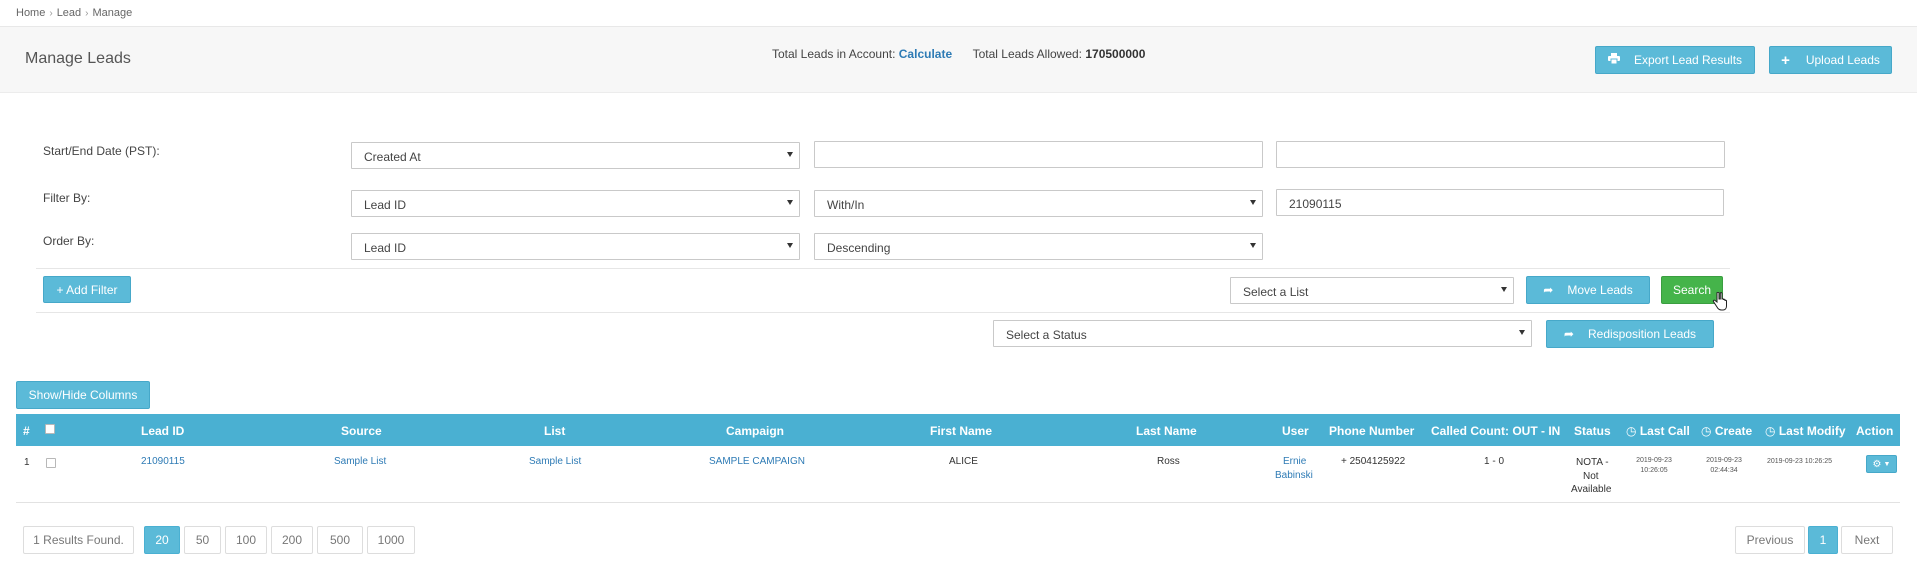 The width and height of the screenshot is (1917, 566). What do you see at coordinates (83, 395) in the screenshot?
I see `show-hide-columns-button: Show/Hide Columns` at bounding box center [83, 395].